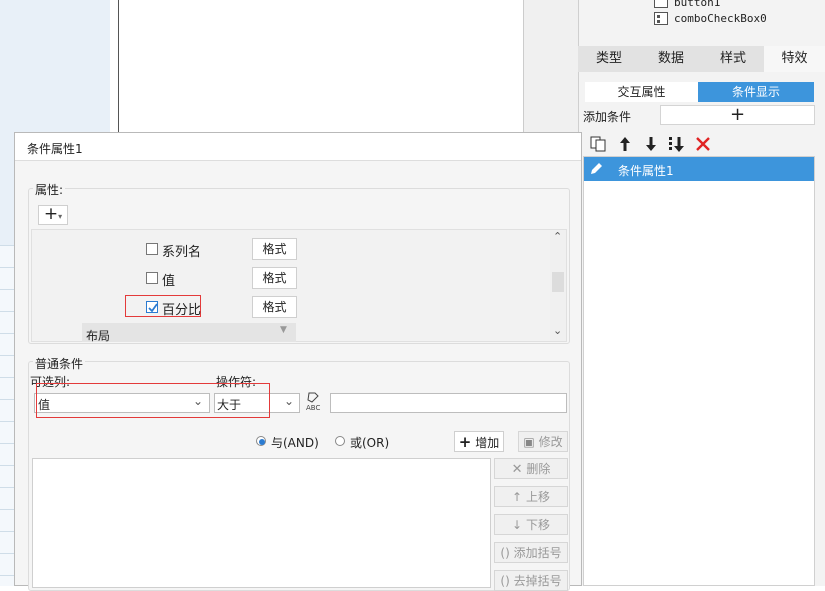 Image resolution: width=825 pixels, height=591 pixels. Describe the element at coordinates (505, 553) in the screenshot. I see `bracket-icon: ()` at that location.